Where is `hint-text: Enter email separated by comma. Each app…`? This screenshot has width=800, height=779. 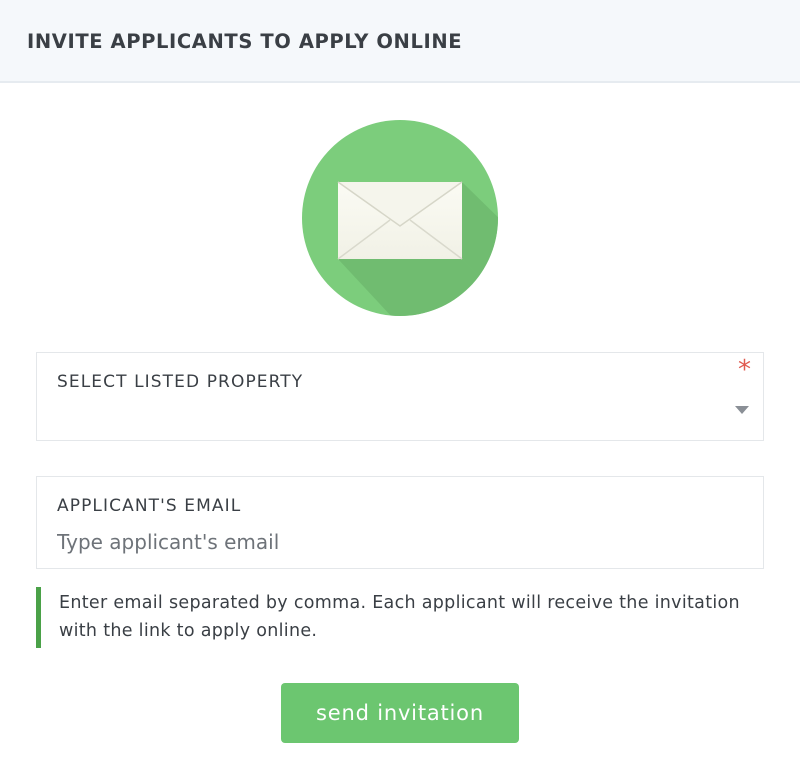 hint-text: Enter email separated by comma. Each app… is located at coordinates (399, 617).